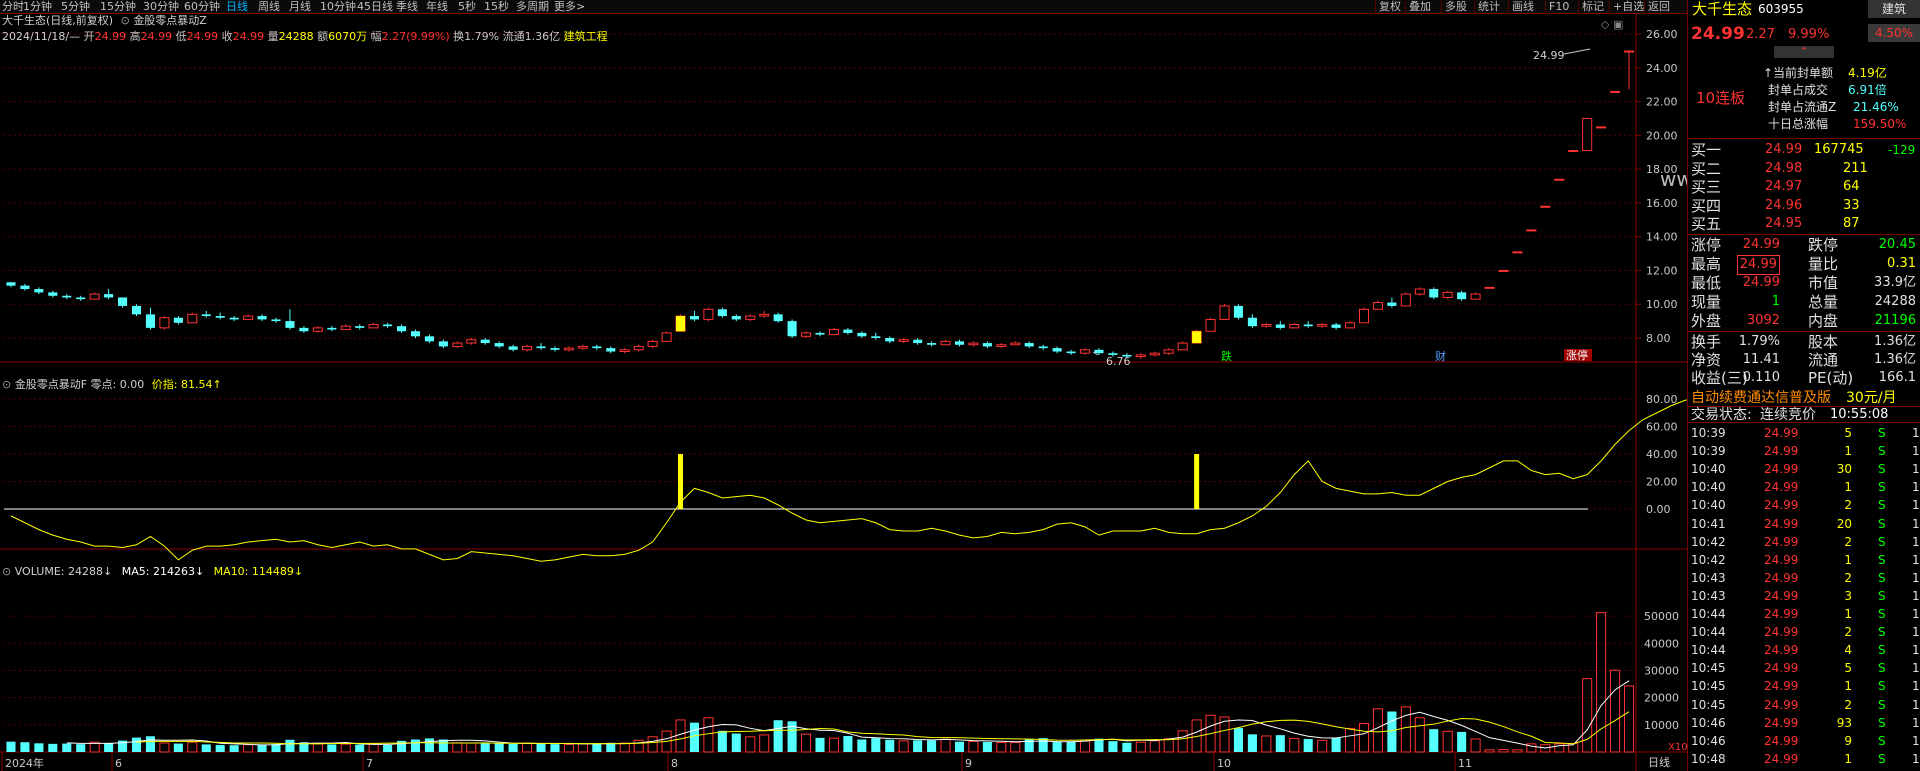 The image size is (1920, 771). Describe the element at coordinates (170, 20) in the screenshot. I see `indicator-name: 金股零点暴动Z` at that location.